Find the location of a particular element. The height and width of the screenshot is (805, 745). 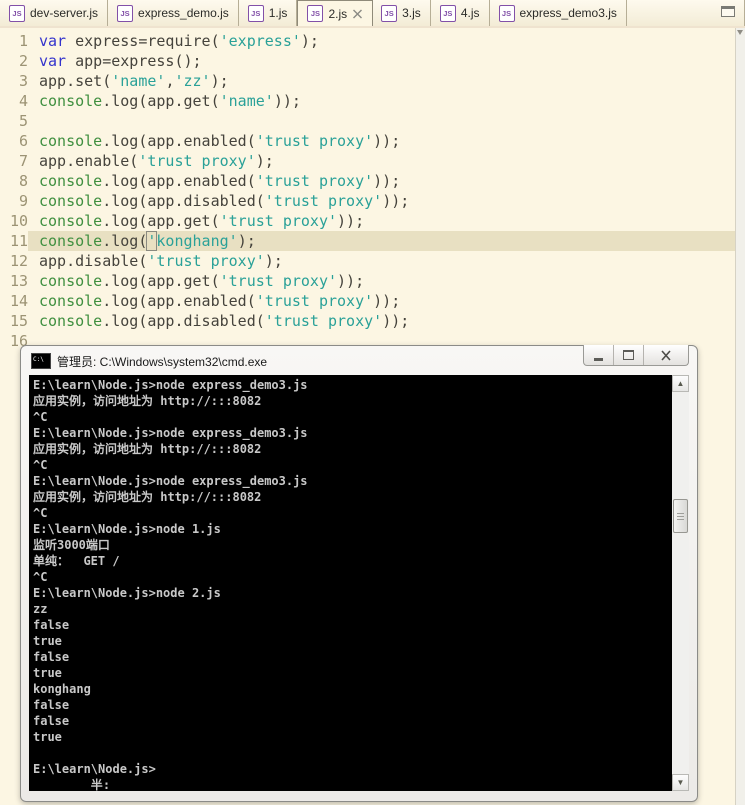

line-number: 4 is located at coordinates (23, 101).